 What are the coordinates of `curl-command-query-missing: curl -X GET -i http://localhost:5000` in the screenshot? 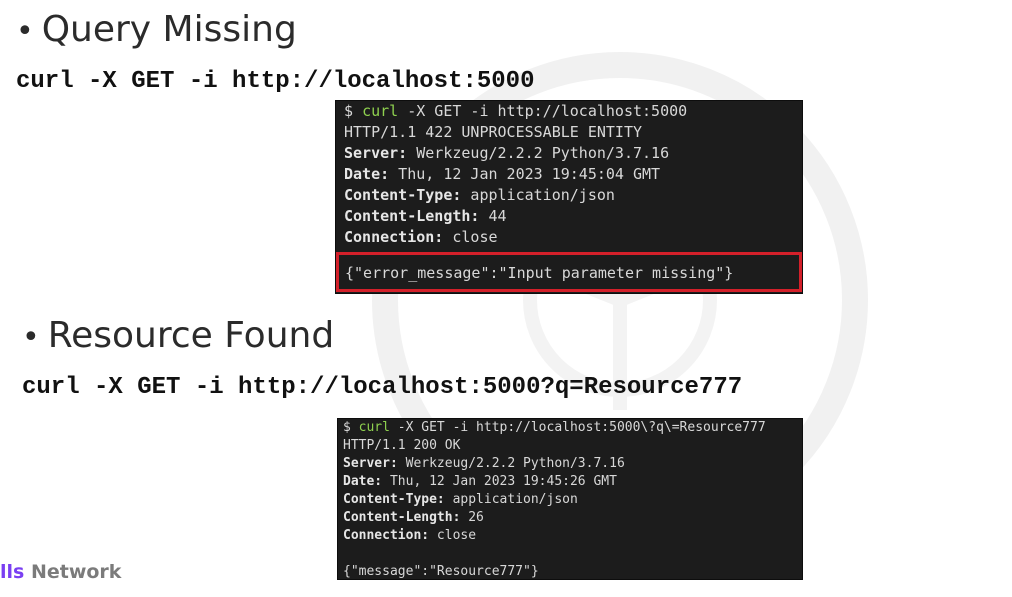 It's located at (275, 81).